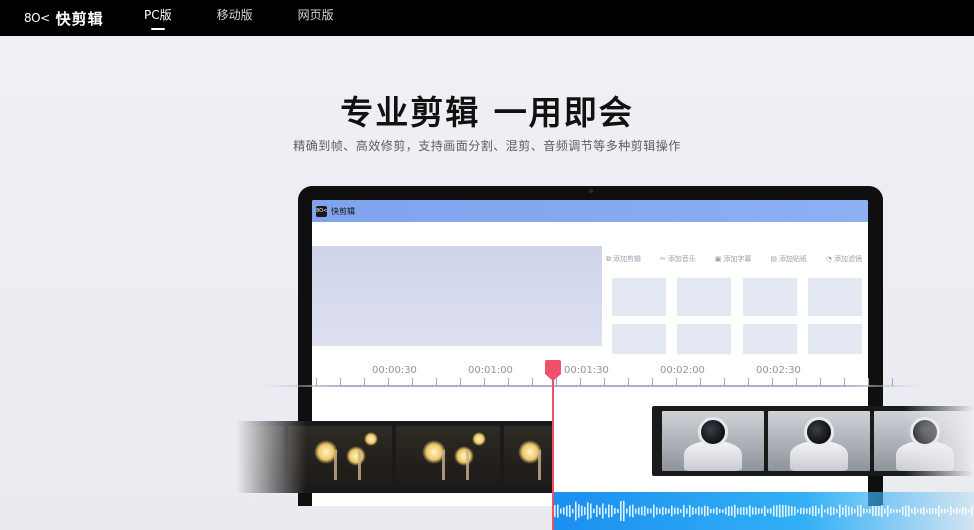 This screenshot has width=974, height=530. I want to click on tool-add-music: ✂ 添加音乐, so click(678, 259).